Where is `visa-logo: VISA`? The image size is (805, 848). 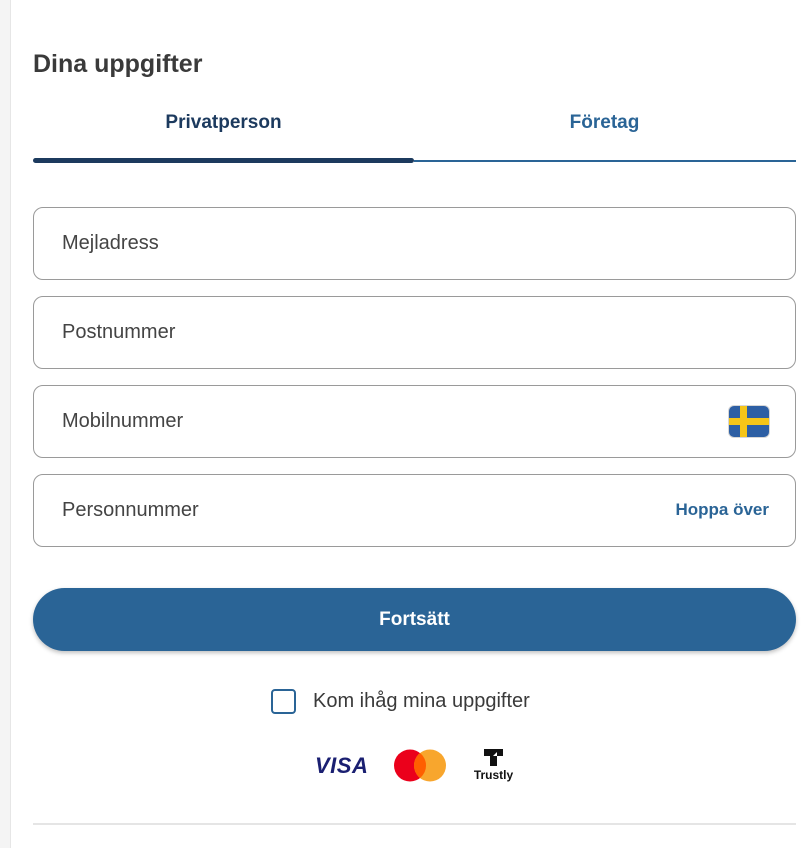 visa-logo: VISA is located at coordinates (342, 765).